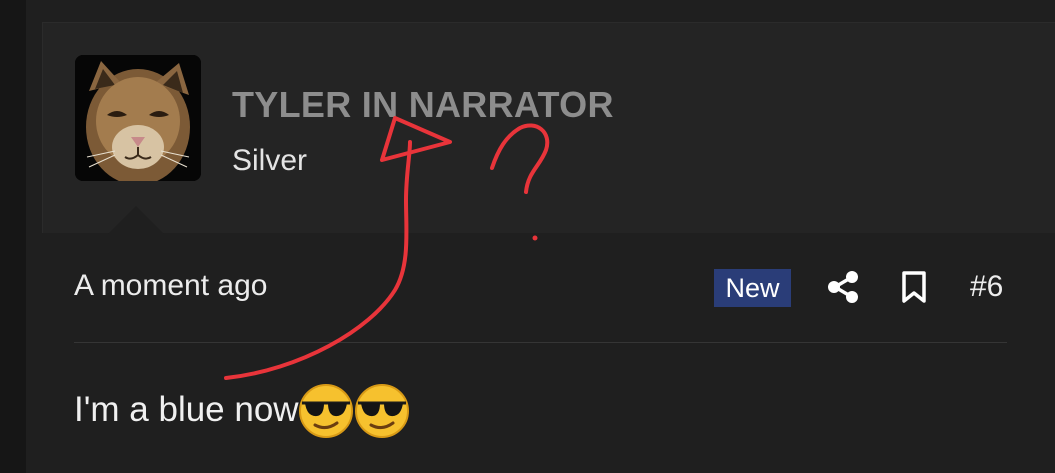  What do you see at coordinates (186, 409) in the screenshot?
I see `message-text: I'm a blue now` at bounding box center [186, 409].